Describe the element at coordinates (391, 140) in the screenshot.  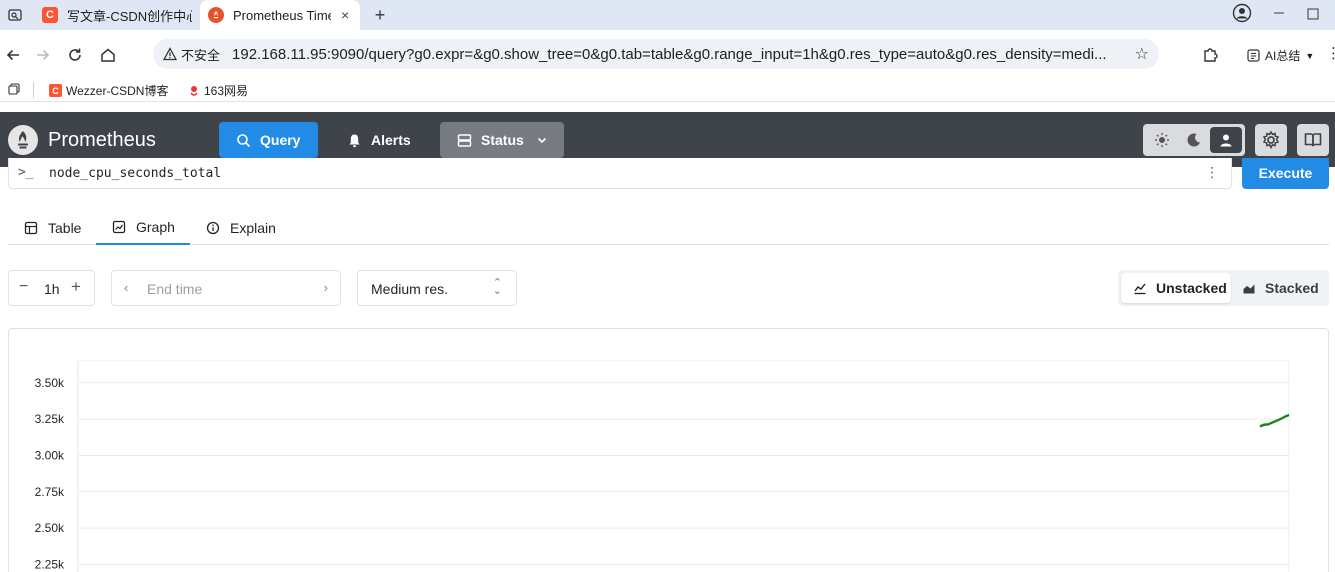
I see `nav-alerts-label: Alerts` at that location.